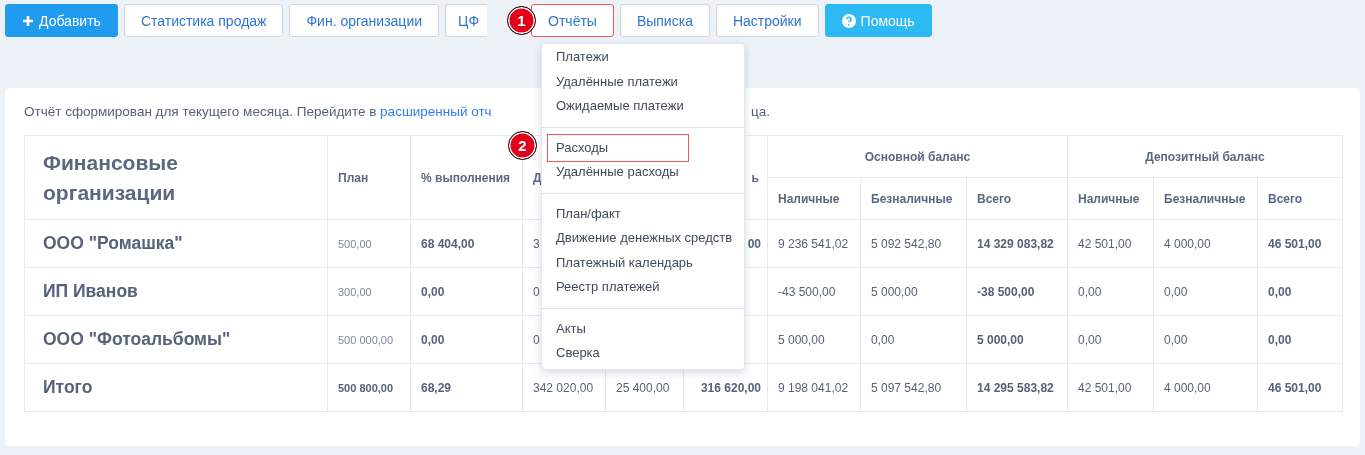 The image size is (1365, 455). What do you see at coordinates (1017, 243) in the screenshot?
I see `table-cell: 14 329 083,82` at bounding box center [1017, 243].